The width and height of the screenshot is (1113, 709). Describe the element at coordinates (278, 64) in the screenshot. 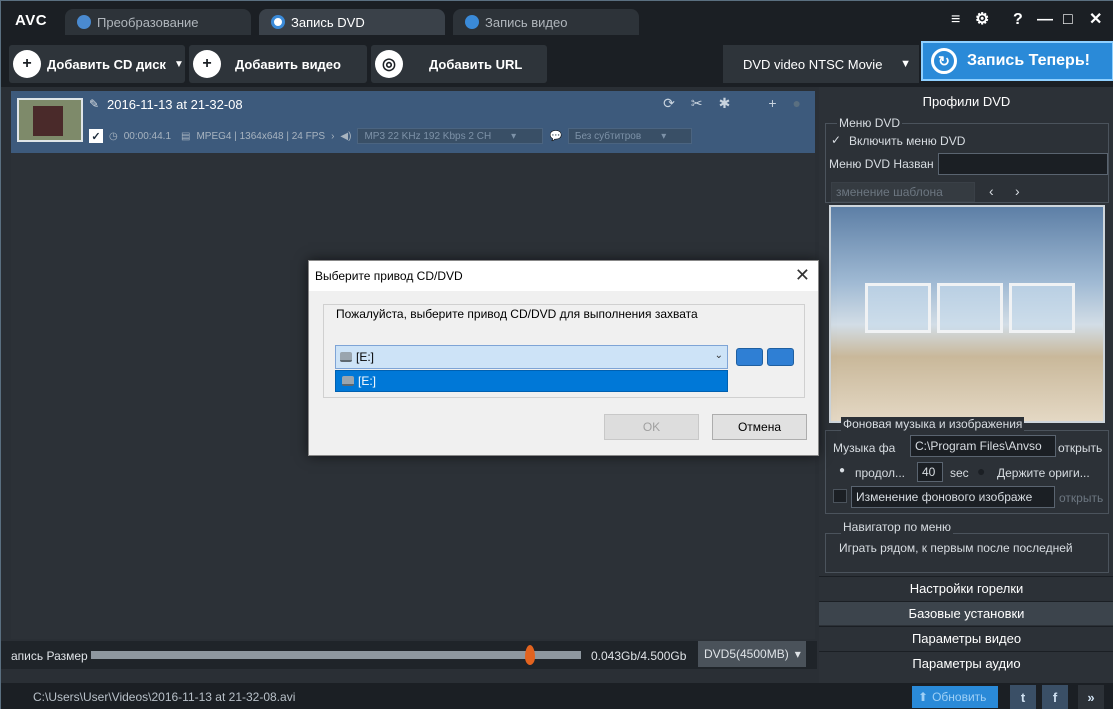

I see `add-video-button: + Добавить видео` at that location.